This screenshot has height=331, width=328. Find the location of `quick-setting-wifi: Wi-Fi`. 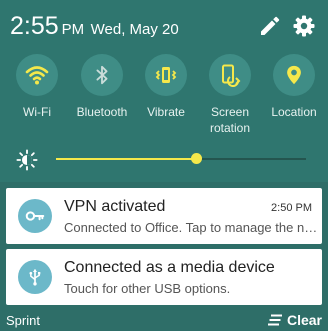

quick-setting-wifi: Wi-Fi is located at coordinates (37, 87).